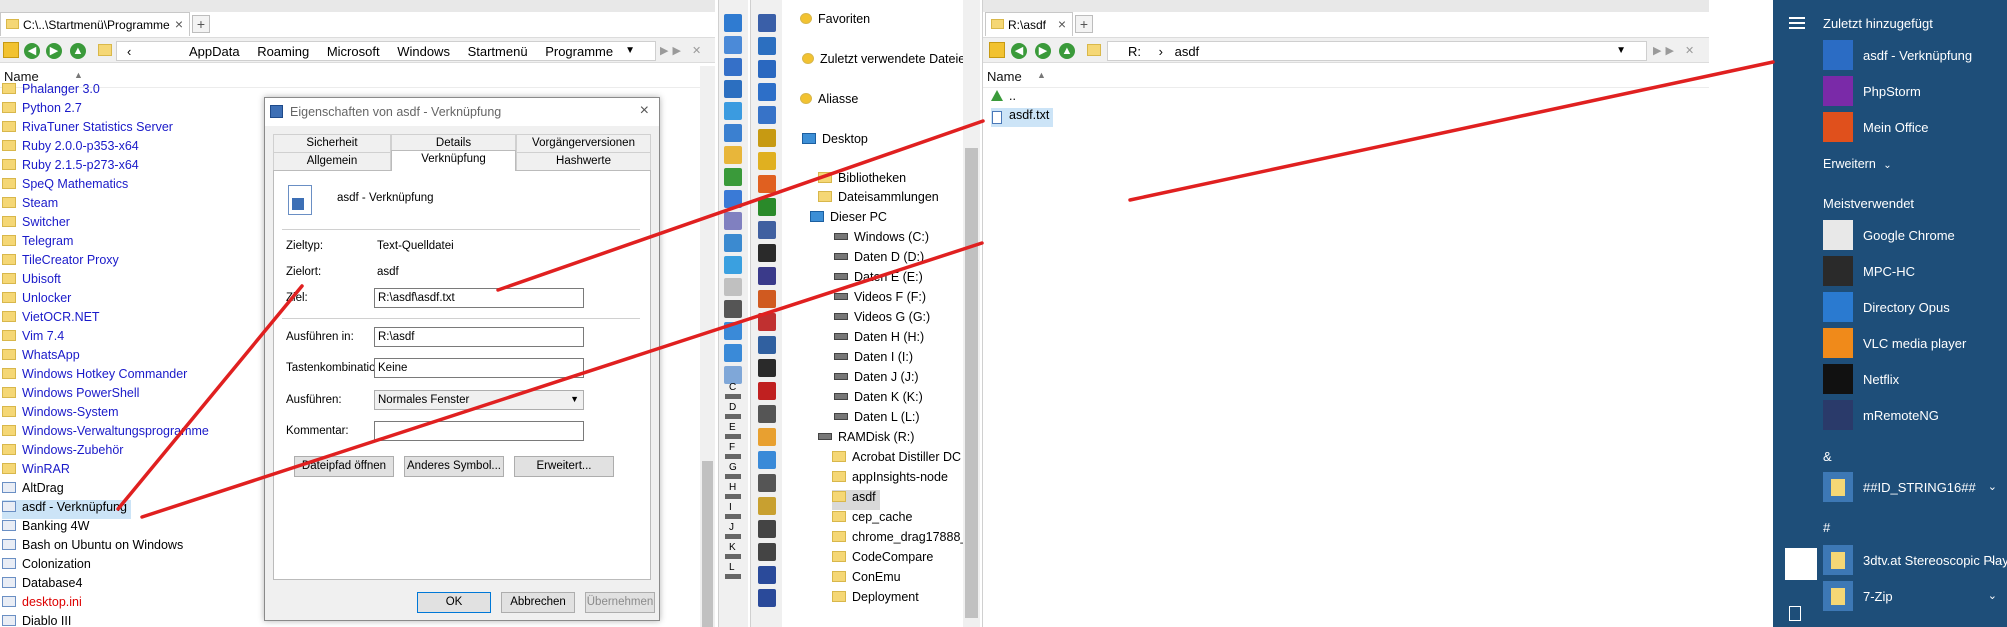 Image resolution: width=2007 pixels, height=627 pixels. I want to click on tab-verknuepfung: Verknüpfung, so click(453, 160).